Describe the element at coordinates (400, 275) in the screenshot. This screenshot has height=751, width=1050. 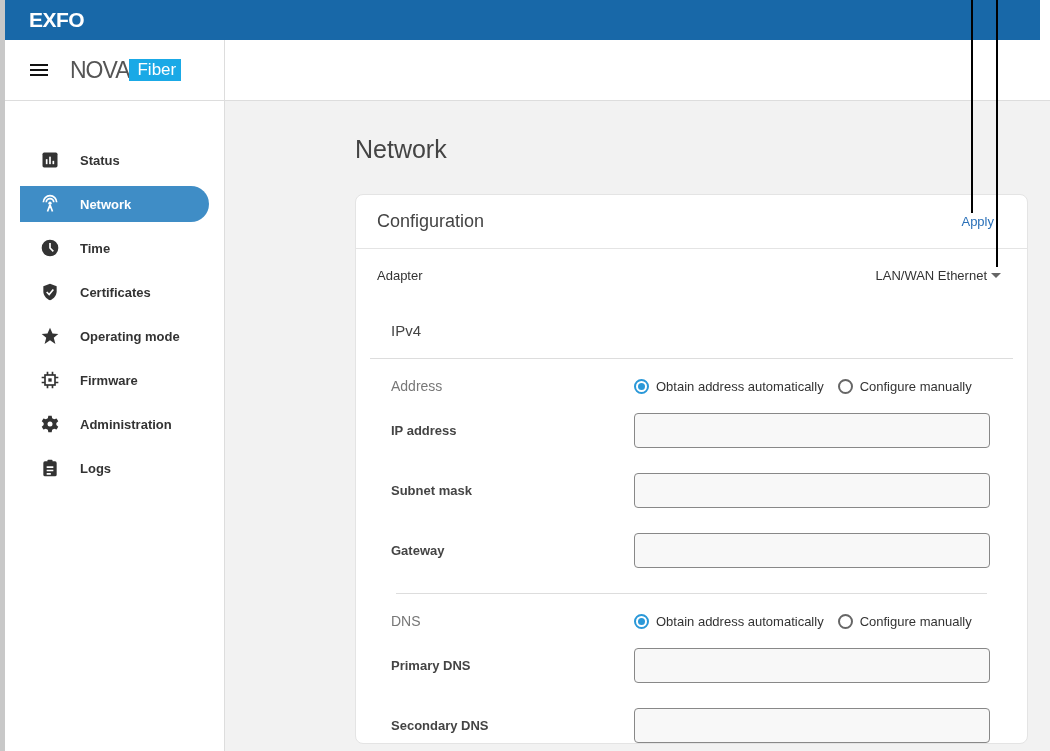
I see `adapter-label: Adapter` at that location.